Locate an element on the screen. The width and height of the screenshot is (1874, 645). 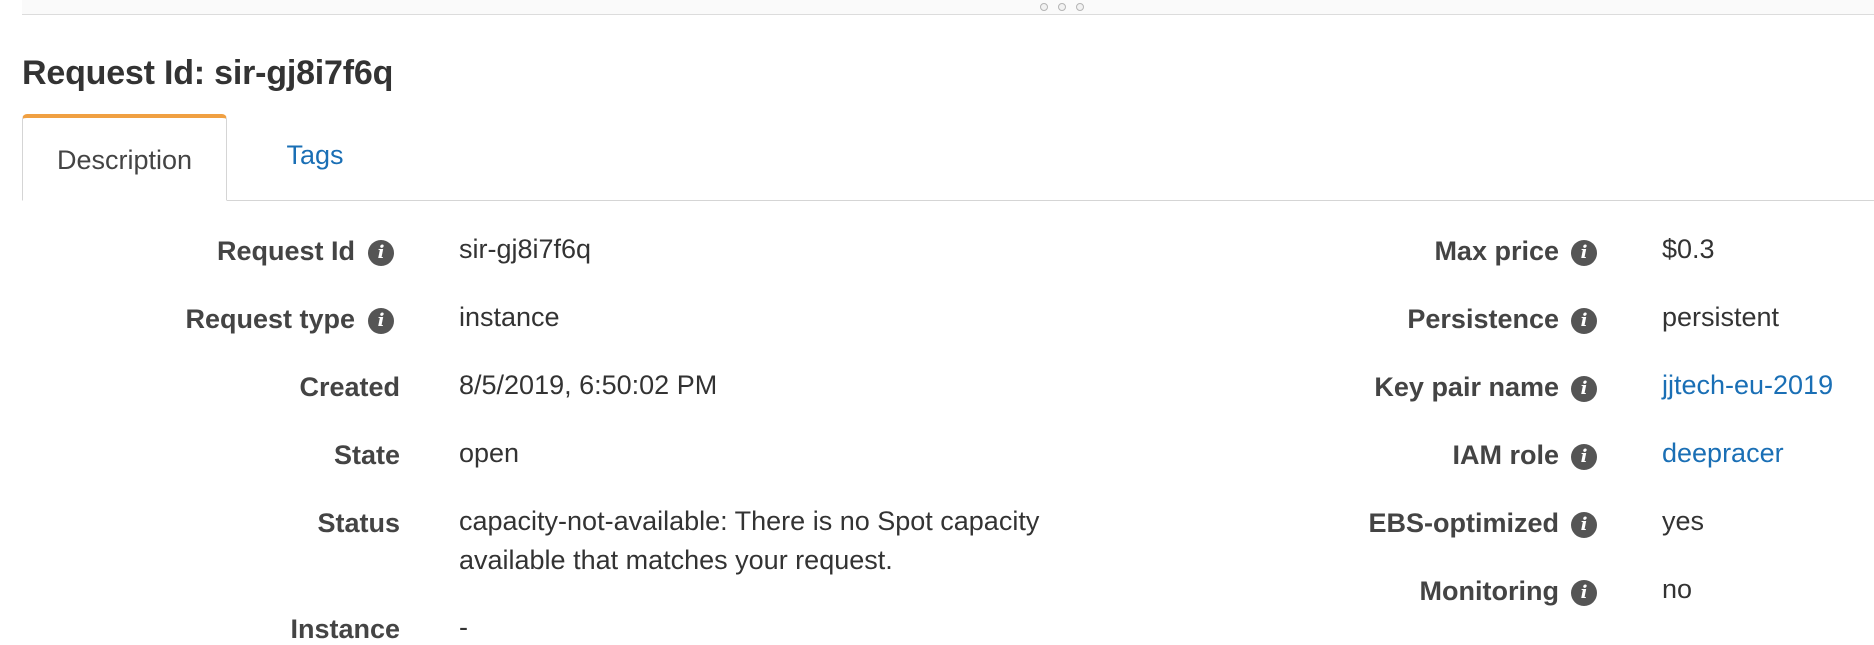
key-pair-link: jjtech-eu-2019 is located at coordinates (1747, 385).